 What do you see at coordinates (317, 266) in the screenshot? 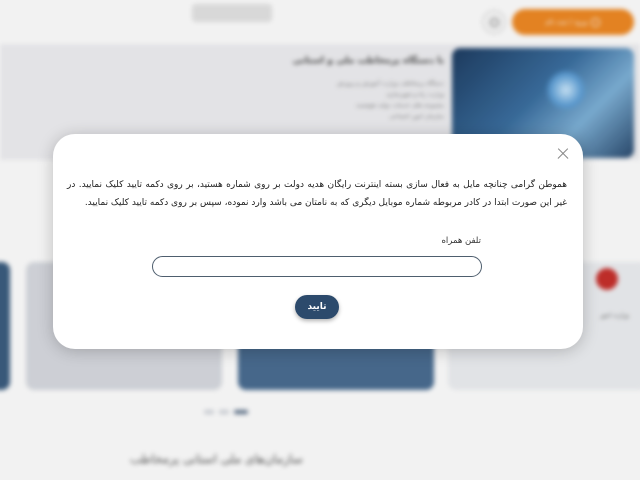
I see `phone-number-input` at bounding box center [317, 266].